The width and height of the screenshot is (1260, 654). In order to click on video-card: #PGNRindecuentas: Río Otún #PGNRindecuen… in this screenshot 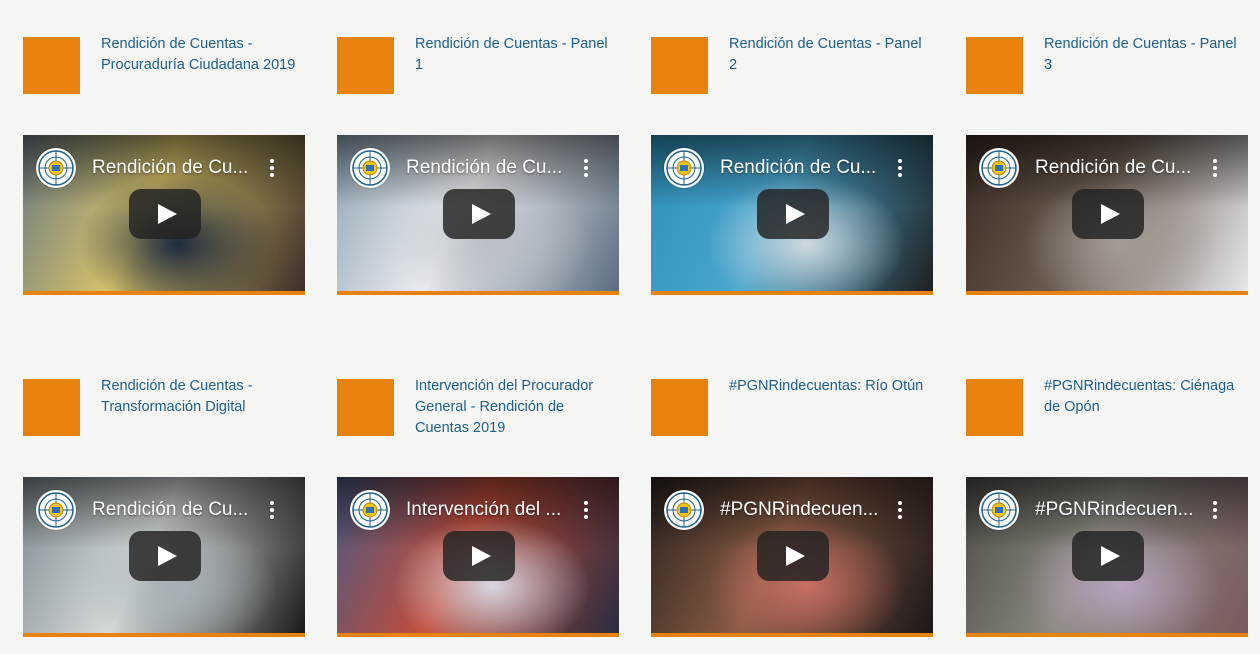, I will do `click(792, 506)`.